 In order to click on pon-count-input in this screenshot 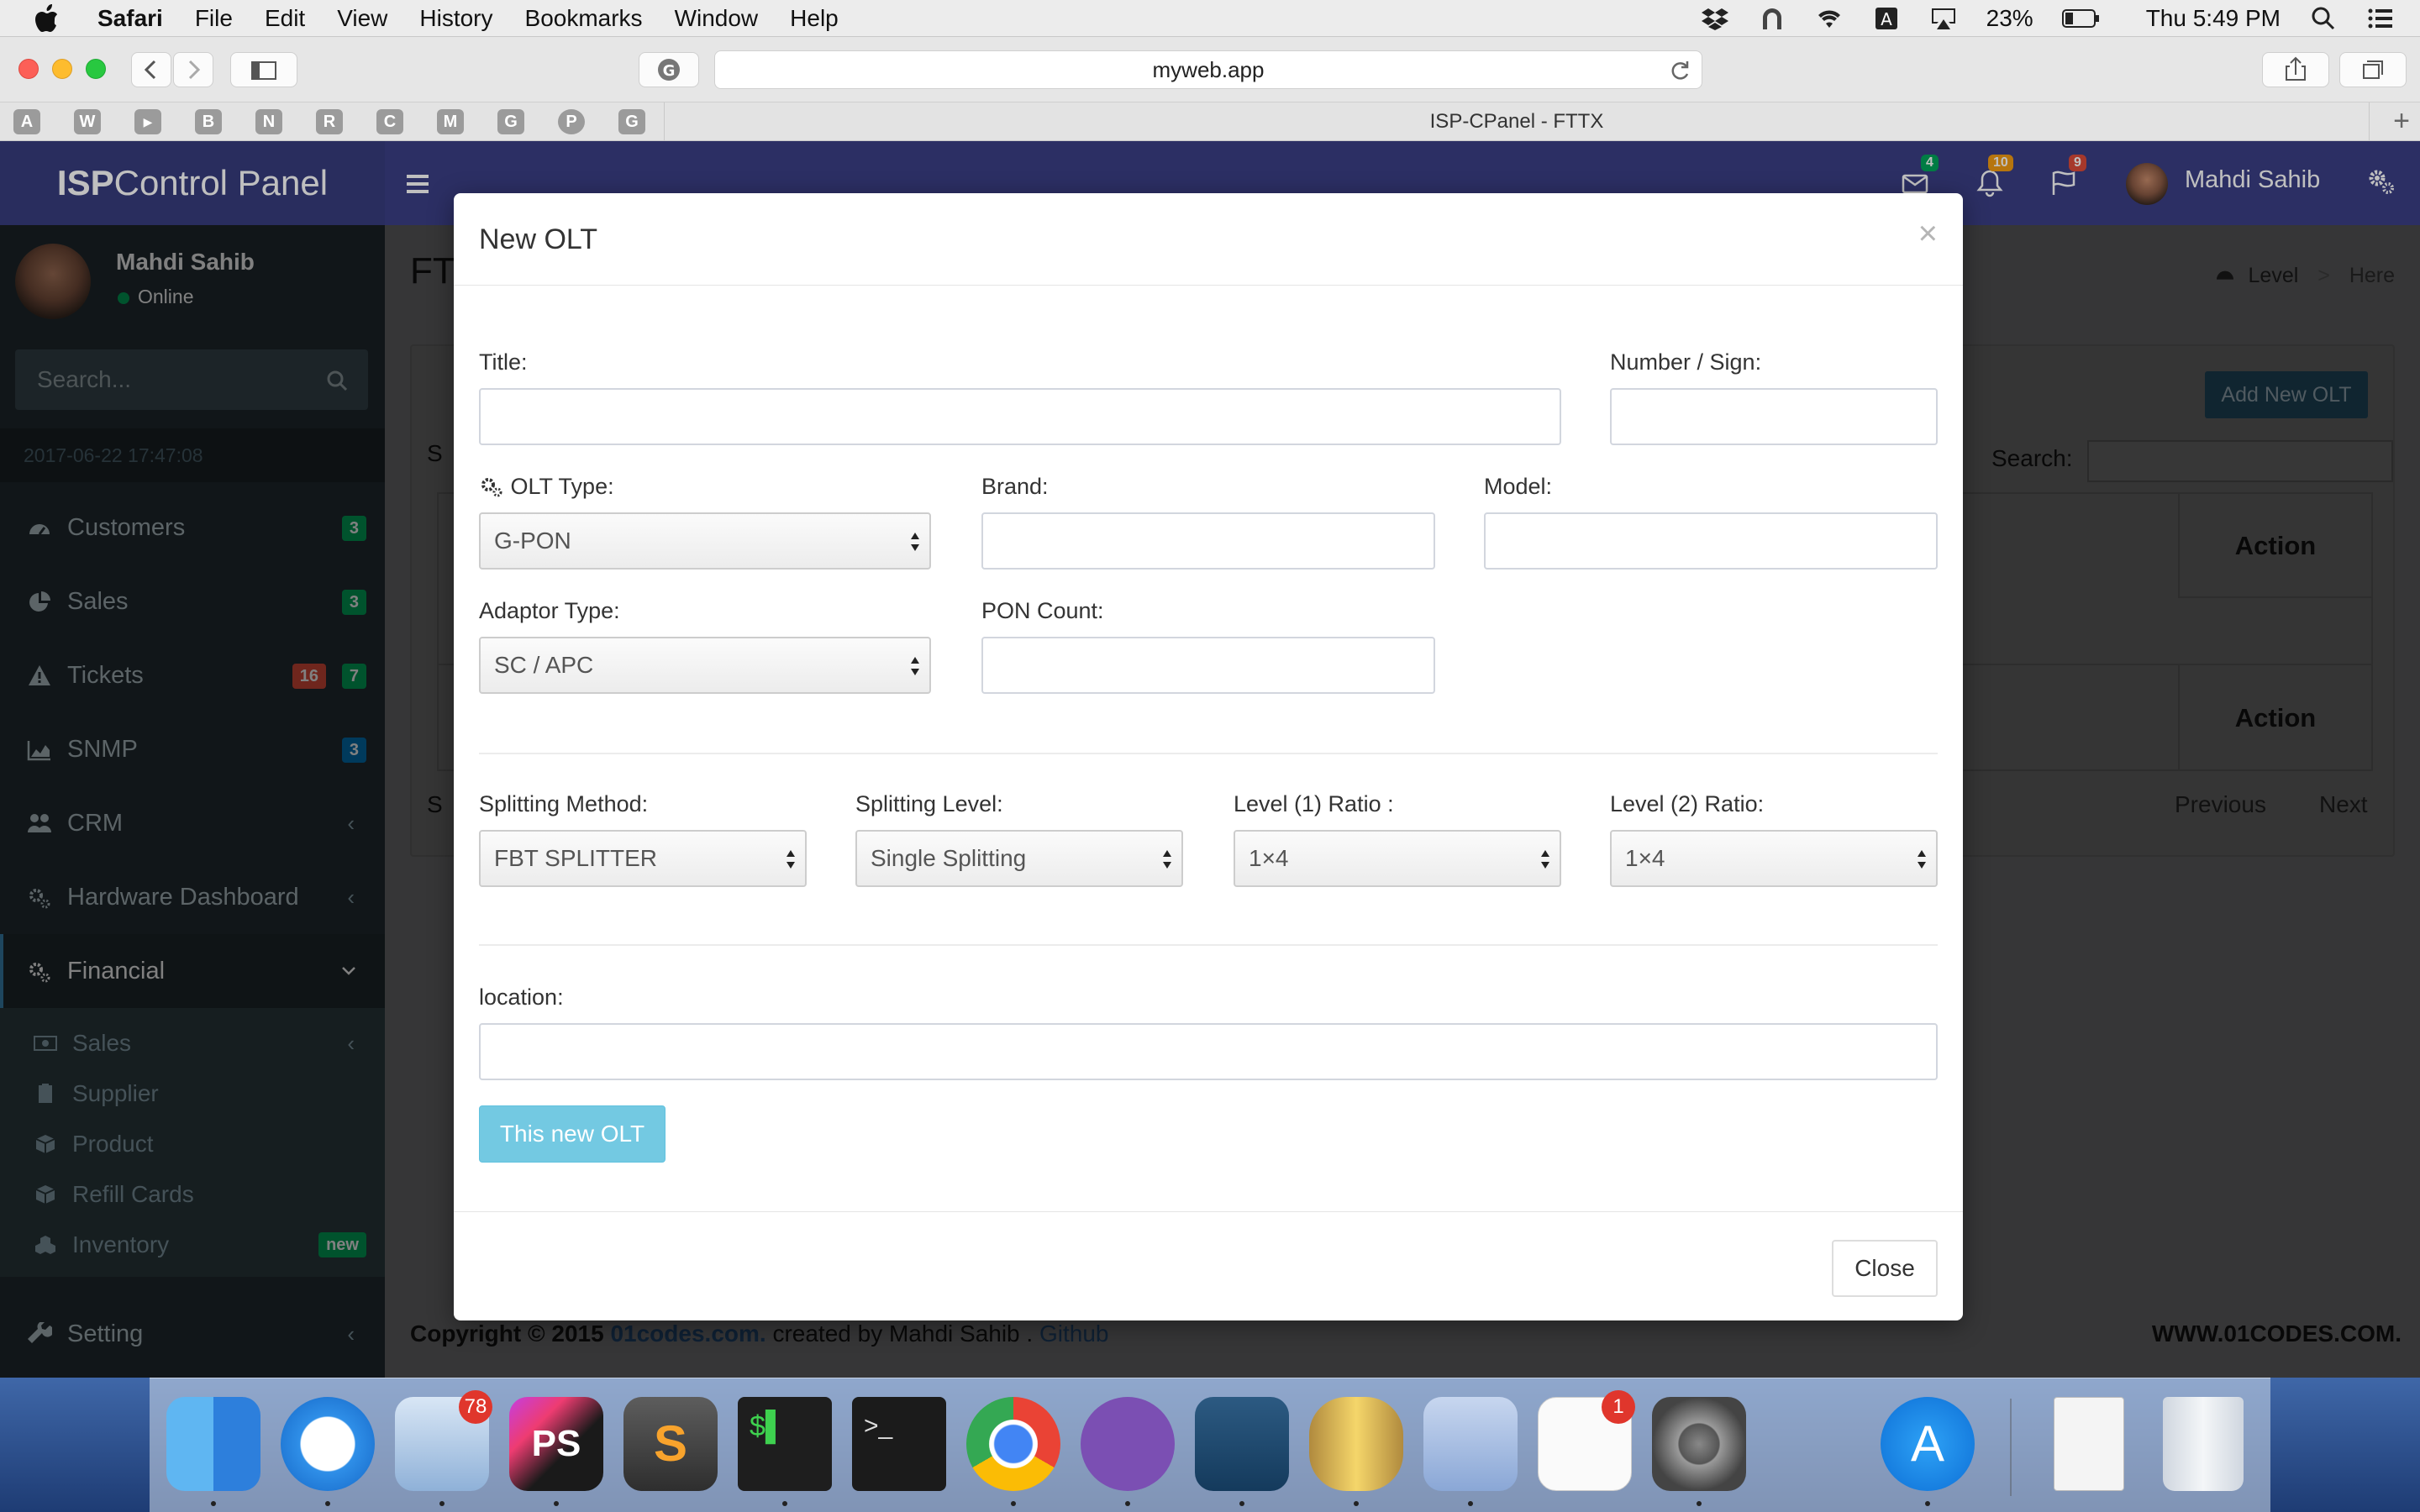, I will do `click(1208, 665)`.